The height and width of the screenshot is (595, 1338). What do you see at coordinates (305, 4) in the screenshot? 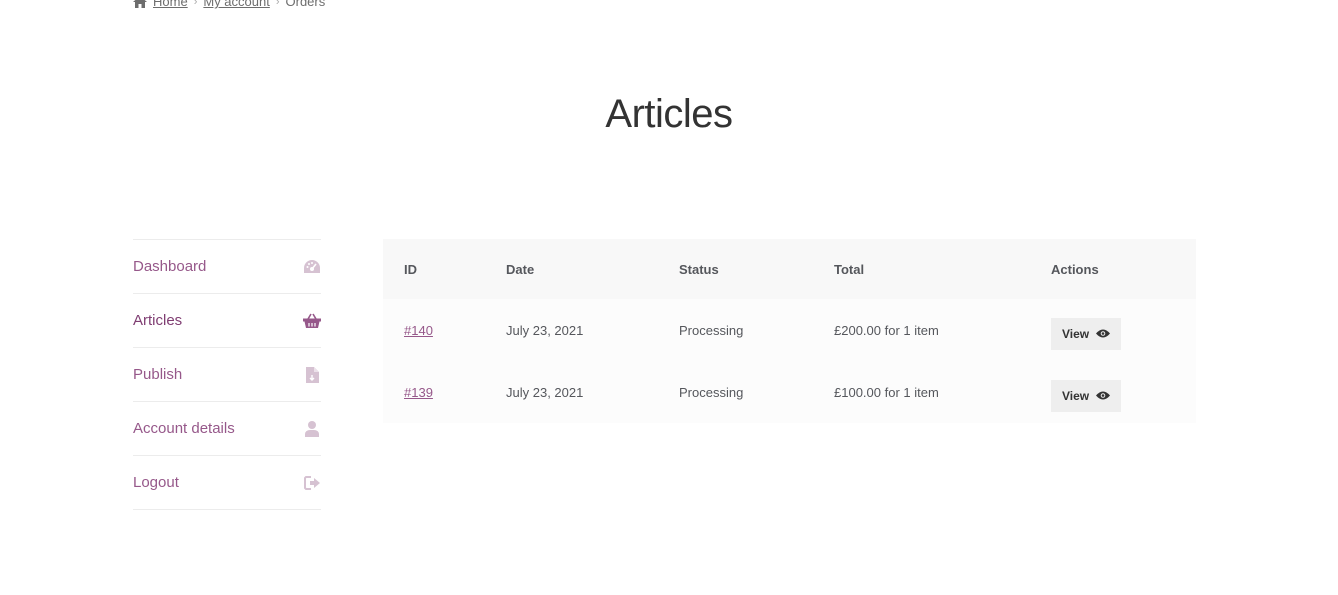
I see `breadcrumb-current: Orders` at bounding box center [305, 4].